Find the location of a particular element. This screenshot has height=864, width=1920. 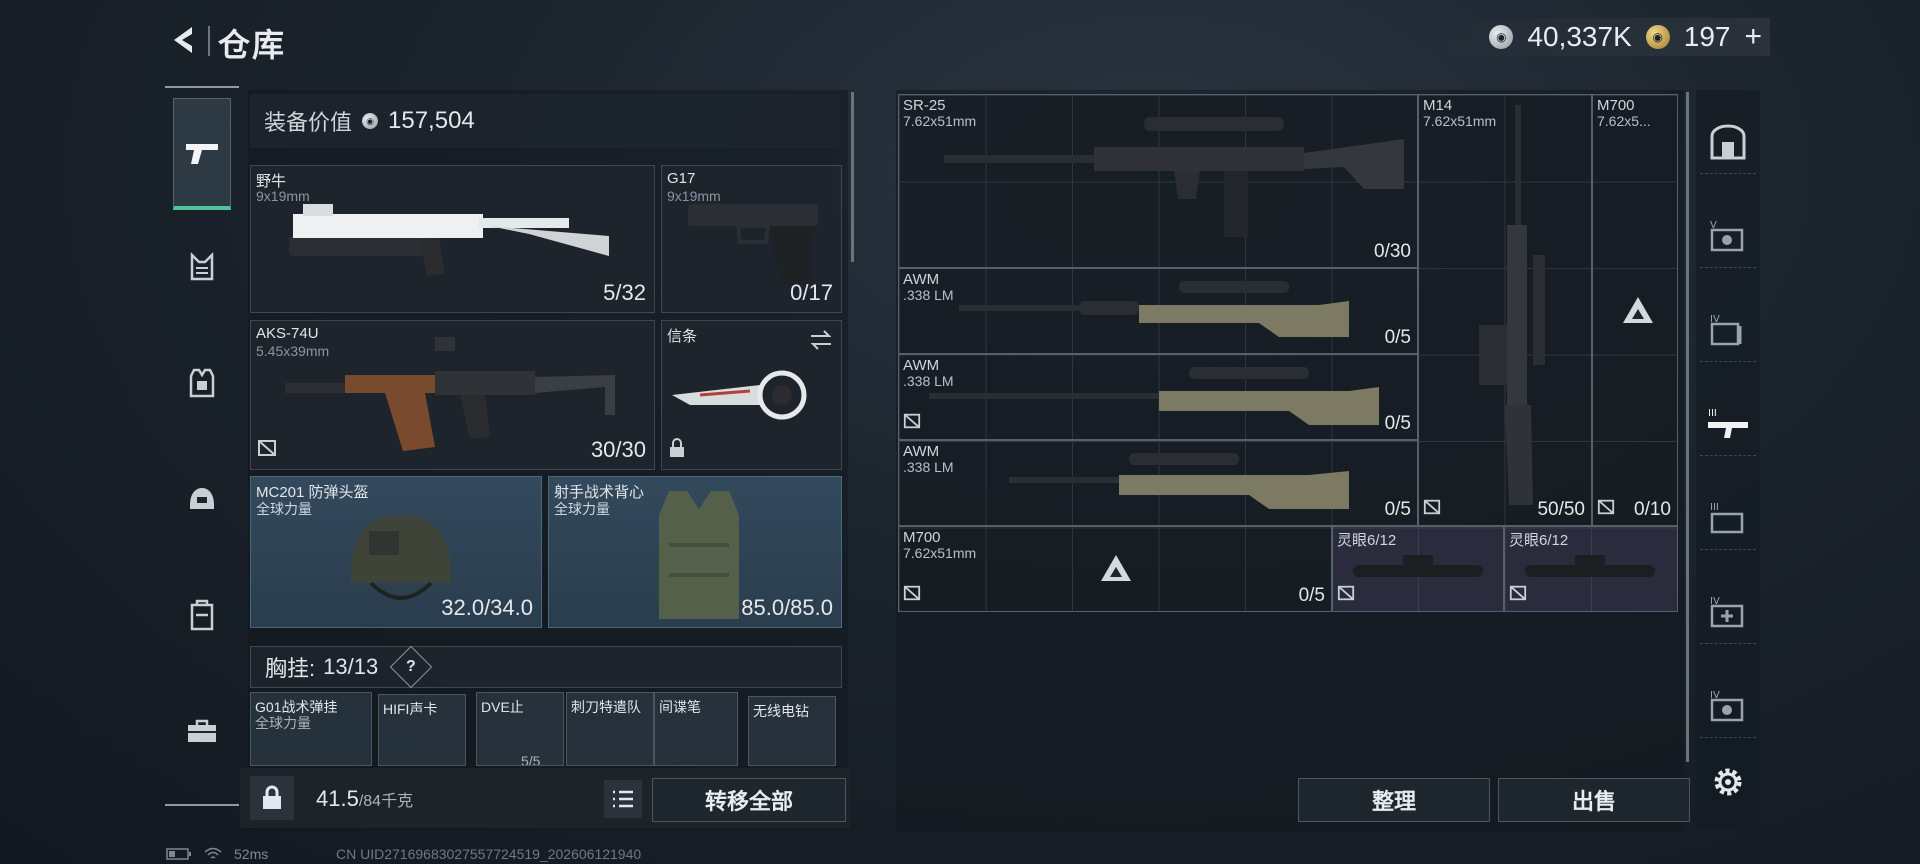

container-case-iv: IV is located at coordinates (1728, 330).